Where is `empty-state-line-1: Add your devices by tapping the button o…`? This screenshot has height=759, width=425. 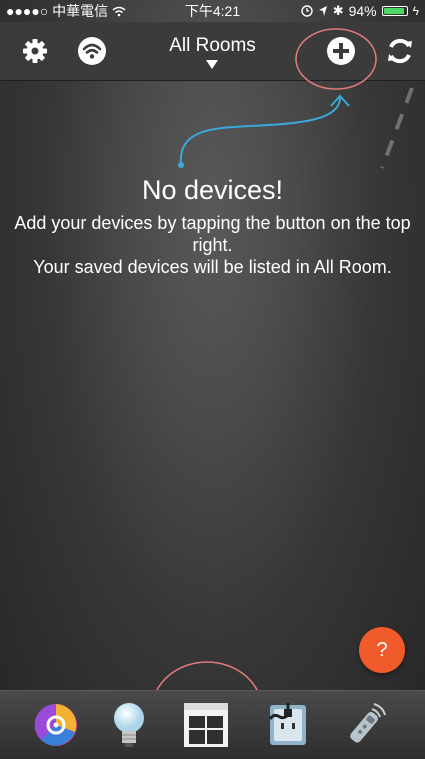
empty-state-line-1: Add your devices by tapping the button o… is located at coordinates (212, 234).